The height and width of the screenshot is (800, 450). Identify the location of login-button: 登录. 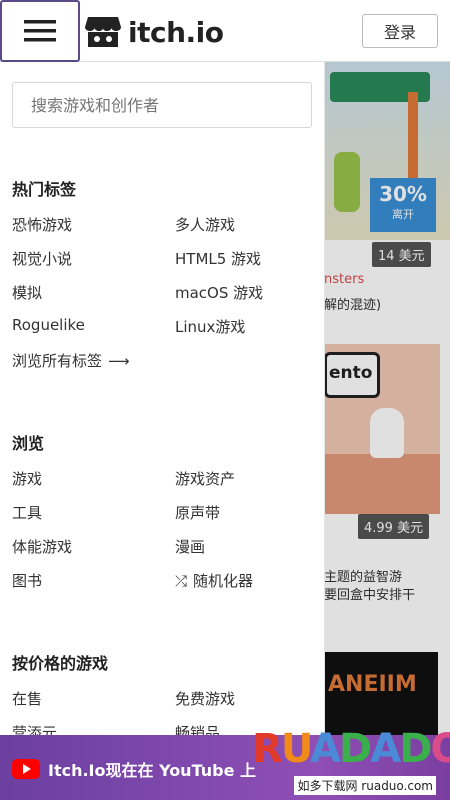
(400, 31).